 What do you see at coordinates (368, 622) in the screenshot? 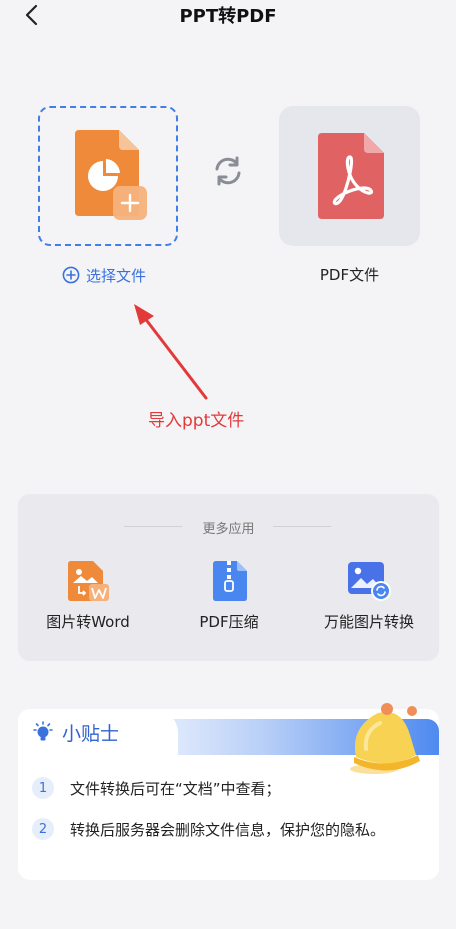
I see `app-label: 万能图片转换` at bounding box center [368, 622].